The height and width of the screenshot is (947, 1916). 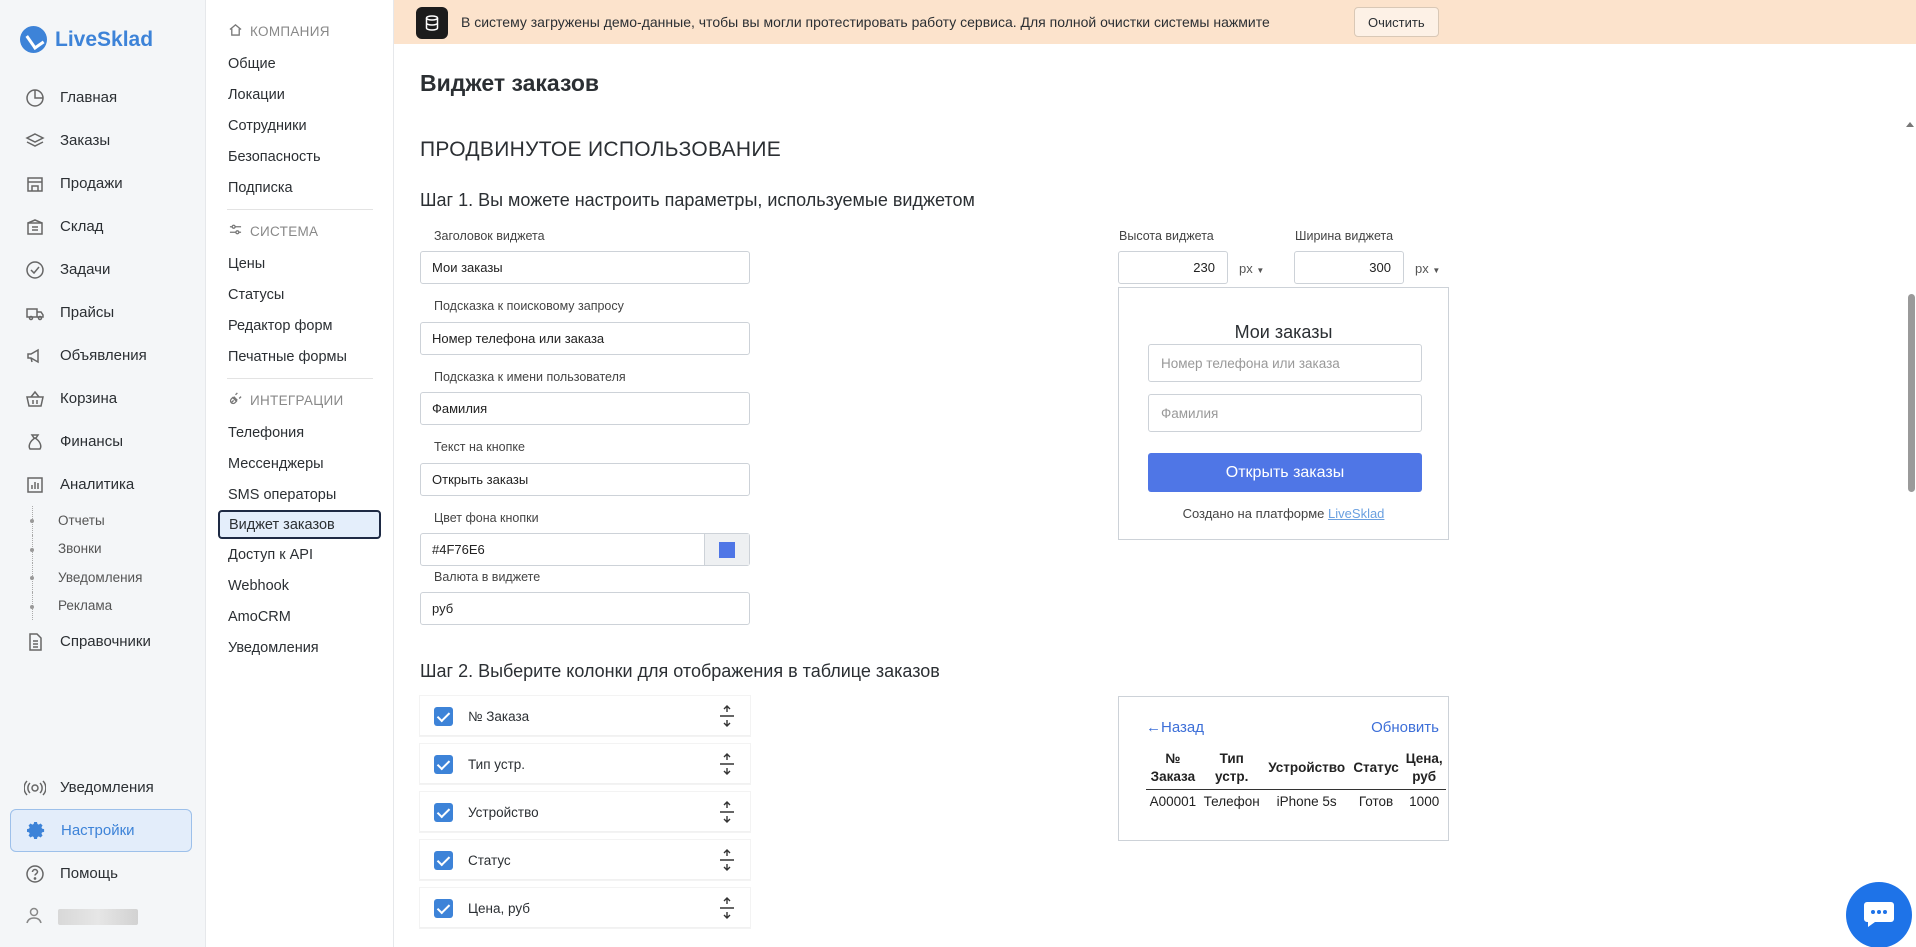 I want to click on preview-title: Мои заказы, so click(x=1283, y=332).